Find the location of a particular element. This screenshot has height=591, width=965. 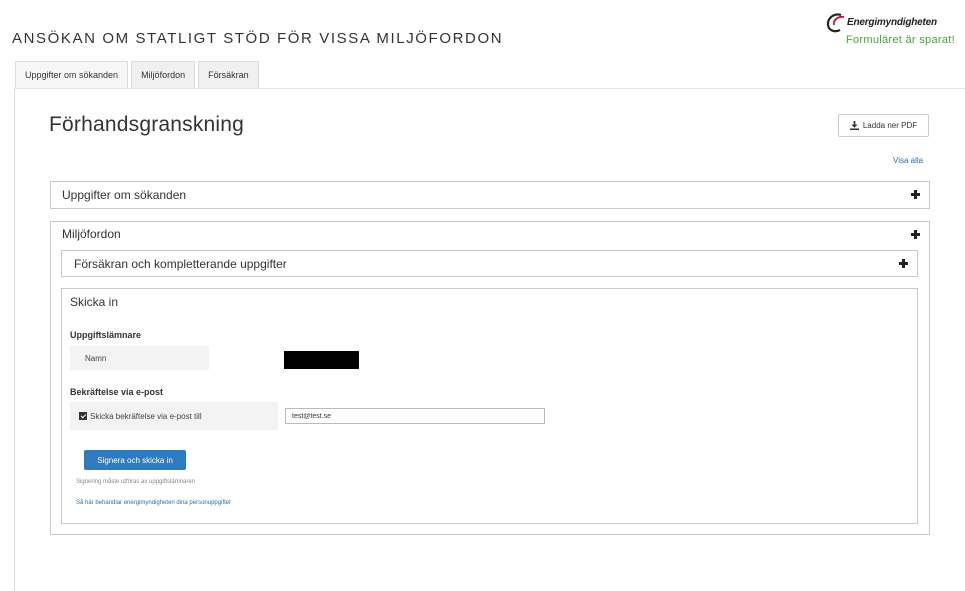

download-pdf-button: Ladda ner PDF is located at coordinates (883, 125).